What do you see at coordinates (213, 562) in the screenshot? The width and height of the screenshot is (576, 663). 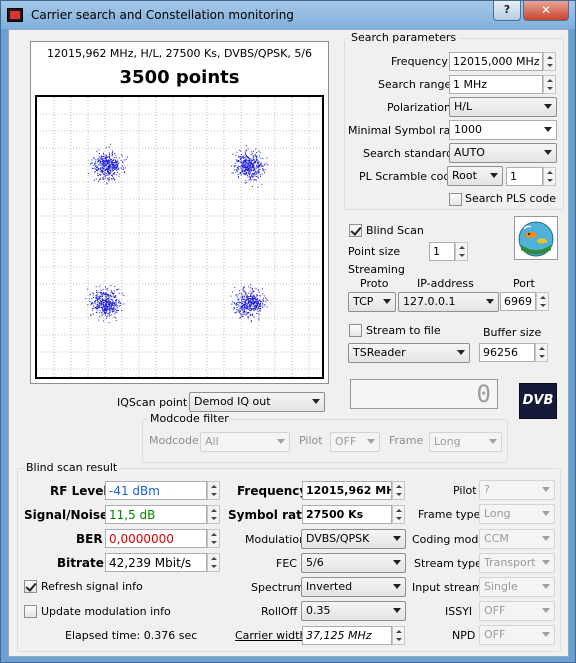 I see `bitrate-spinner` at bounding box center [213, 562].